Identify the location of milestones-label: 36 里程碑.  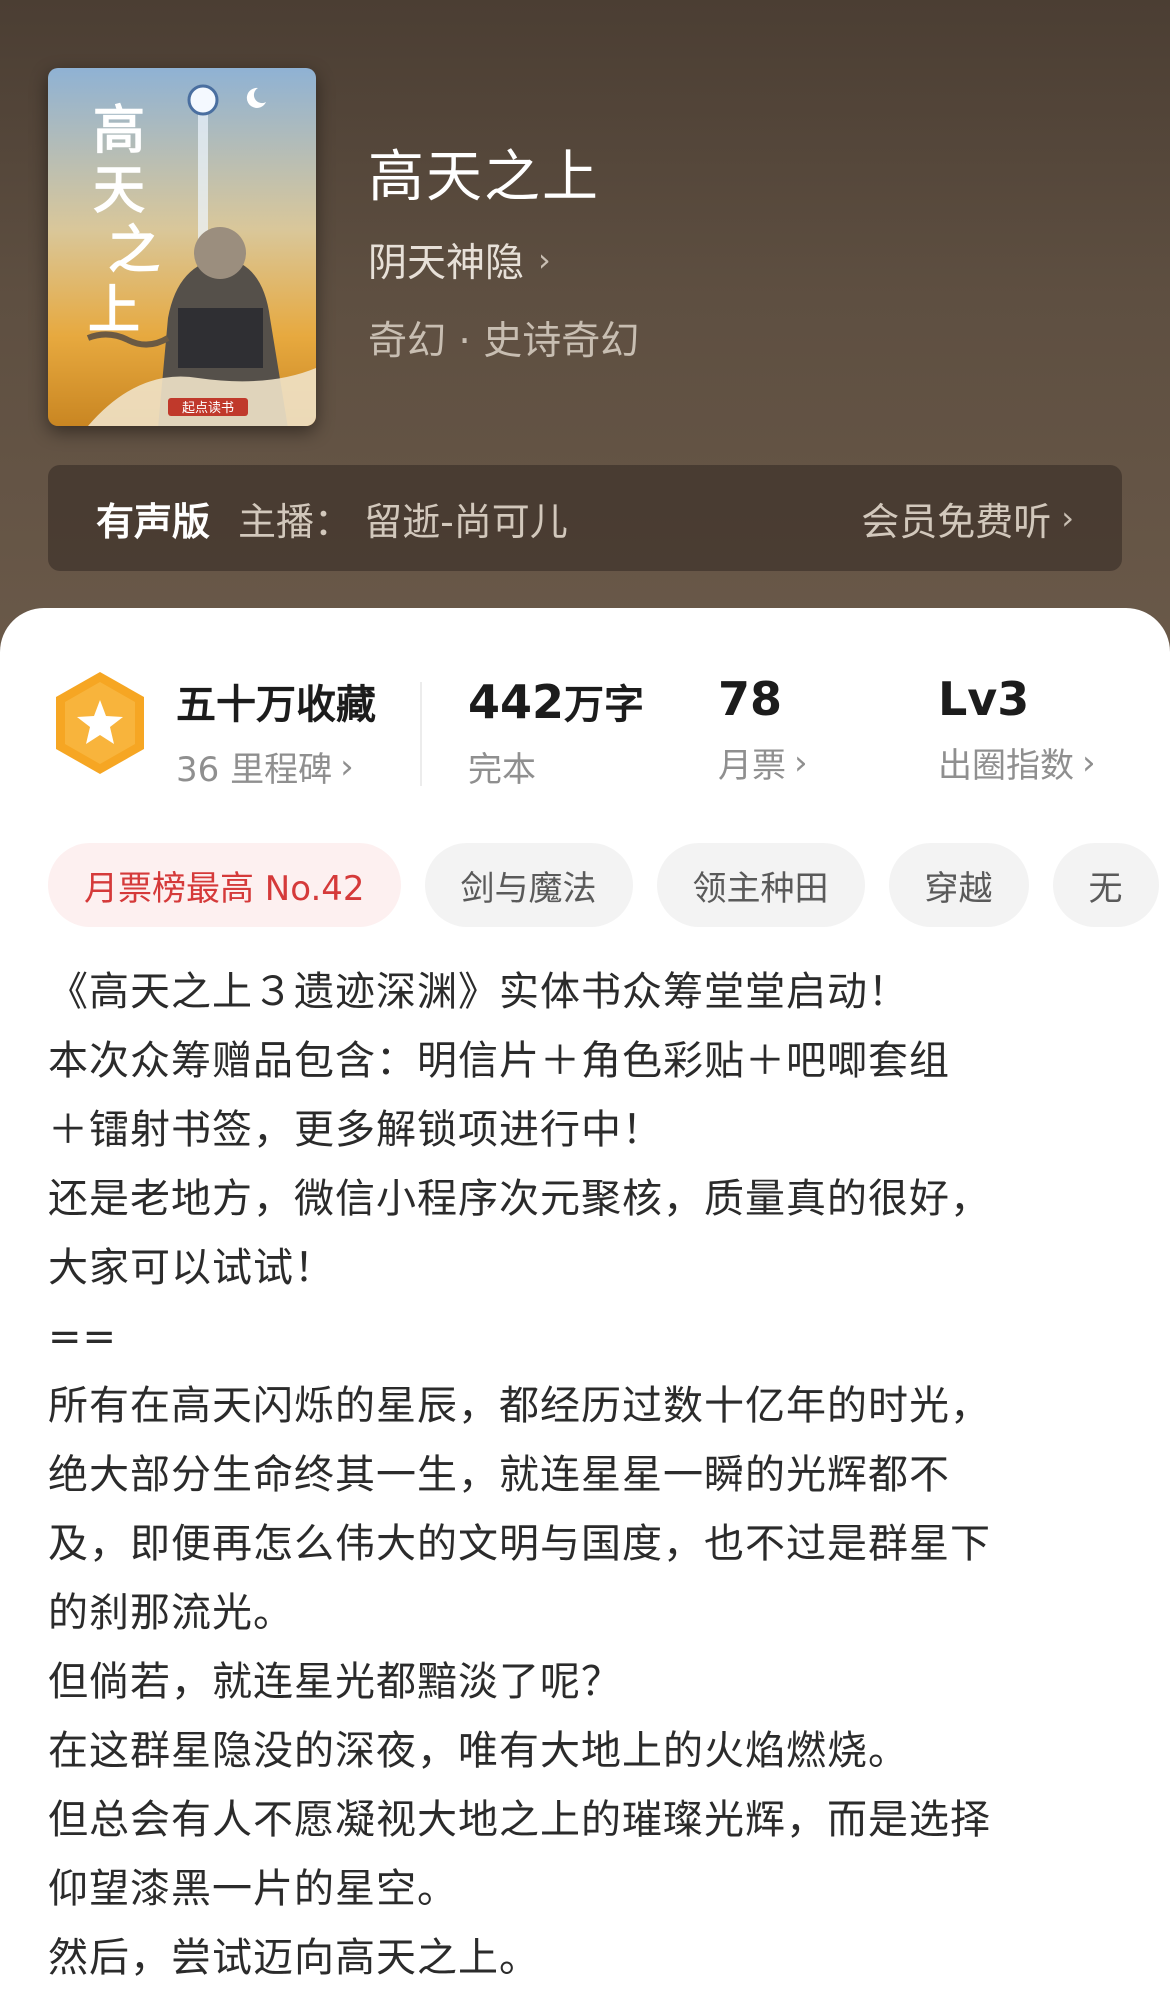
(254, 770).